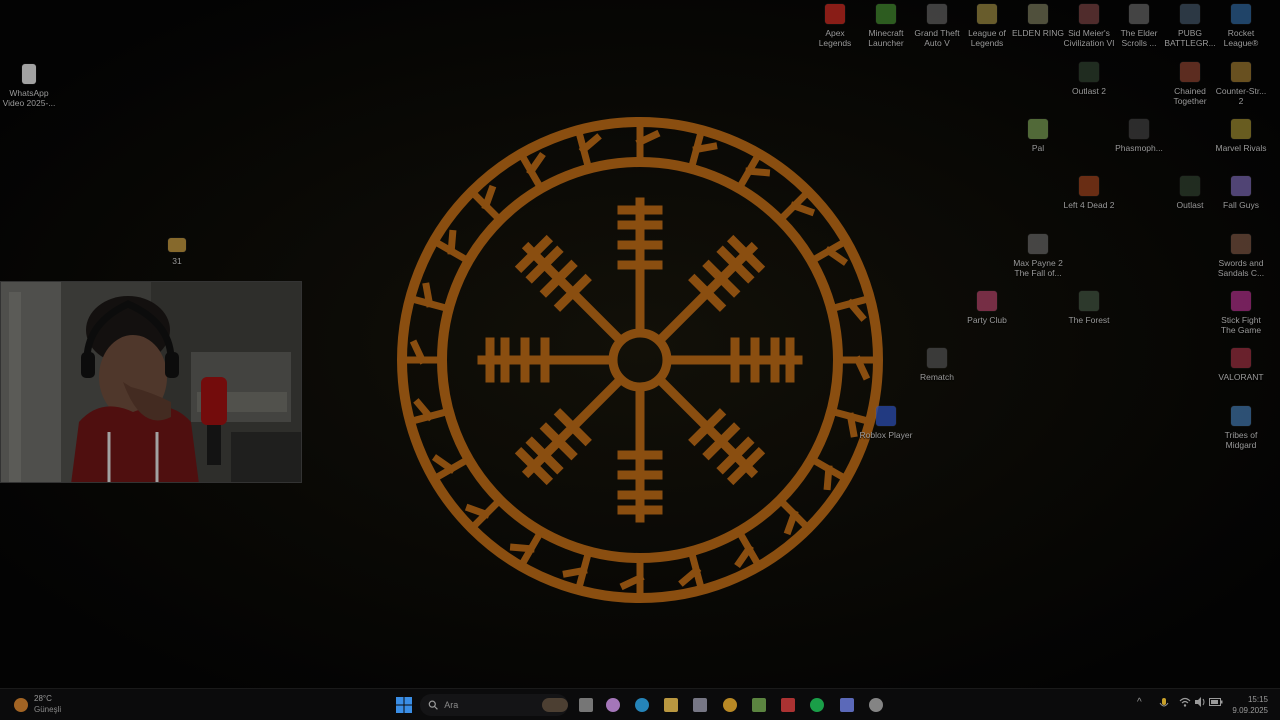 The image size is (1280, 720). Describe the element at coordinates (936, 377) in the screenshot. I see `desktop-shortcut-label: Rematch` at that location.